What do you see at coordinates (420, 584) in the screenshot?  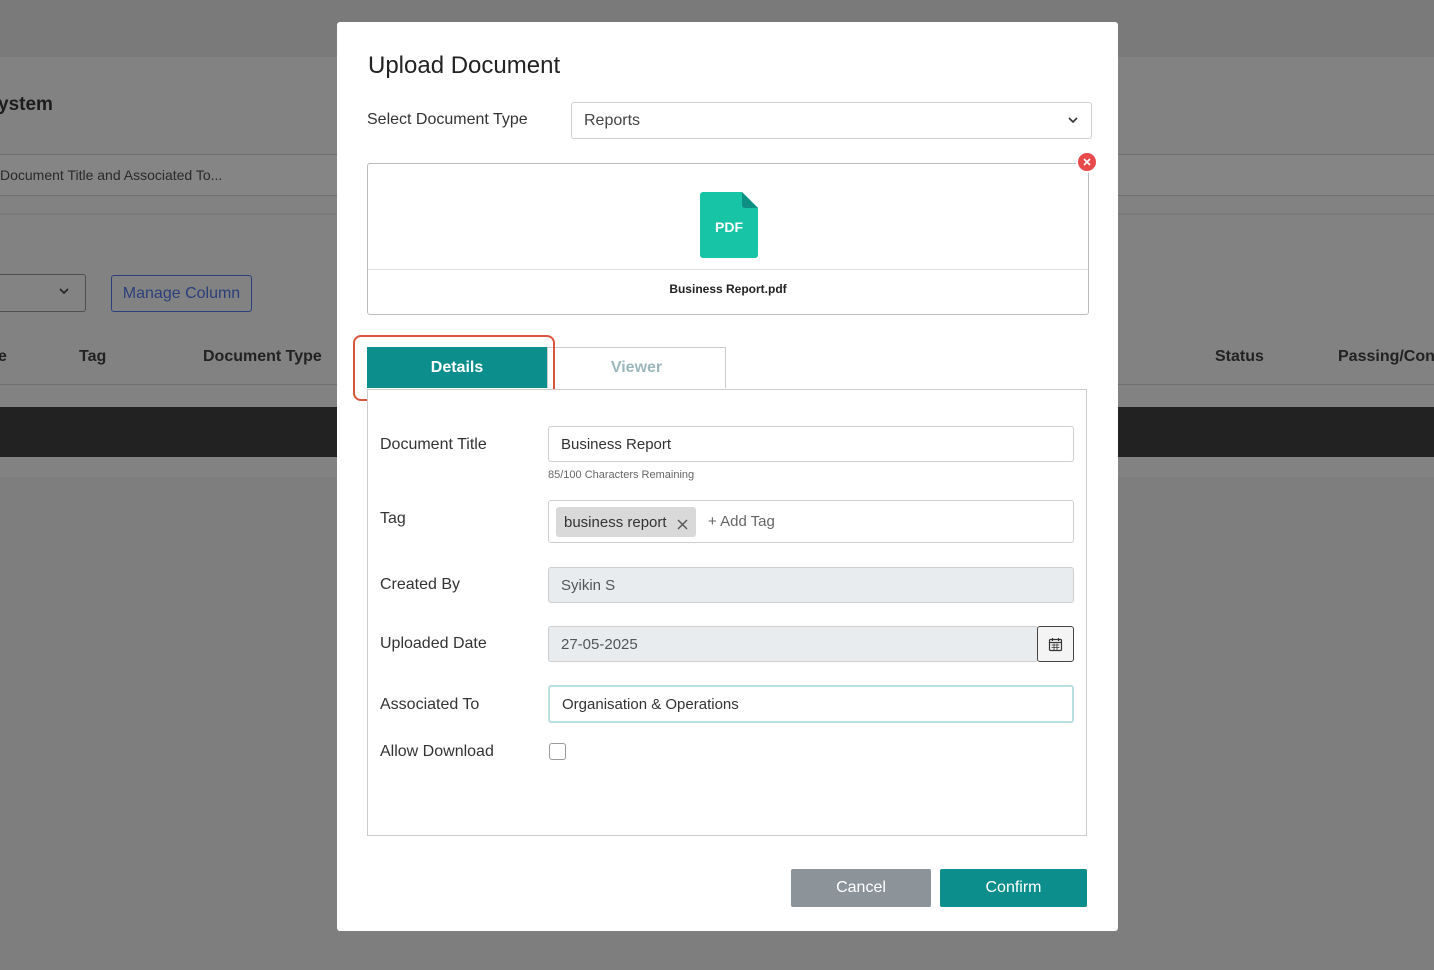 I see `created-by-label: Created By` at bounding box center [420, 584].